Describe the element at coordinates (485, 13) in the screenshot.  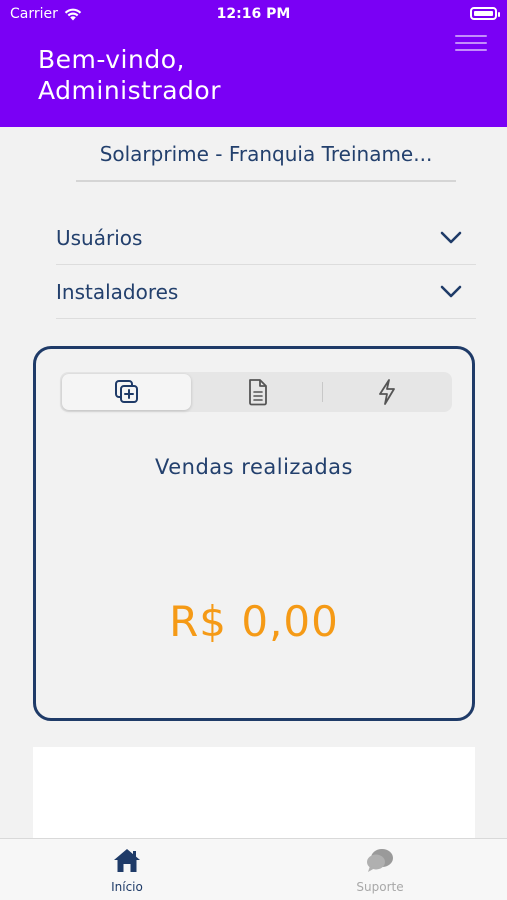
I see `battery-icon` at that location.